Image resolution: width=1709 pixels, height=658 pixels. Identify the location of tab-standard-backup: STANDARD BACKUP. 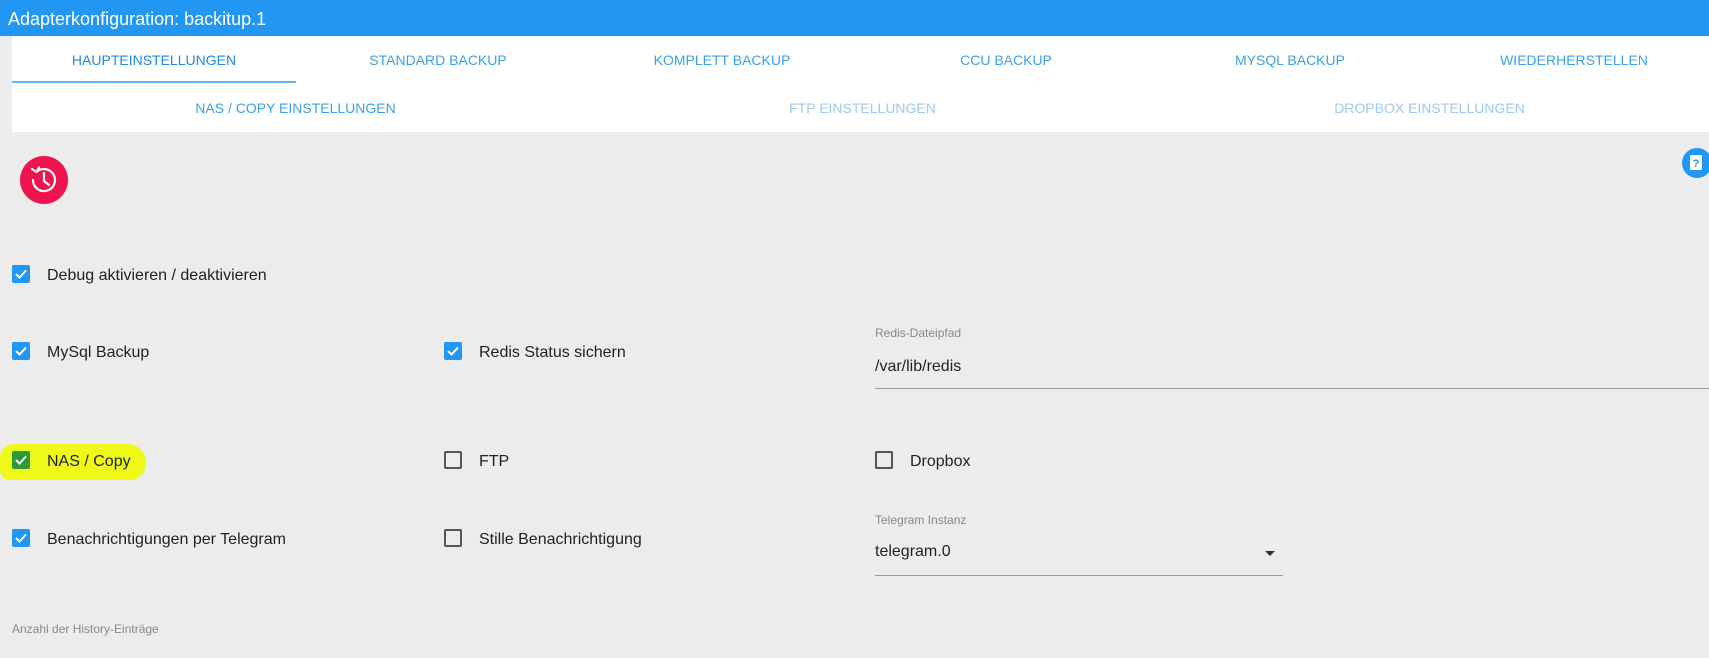
(438, 60).